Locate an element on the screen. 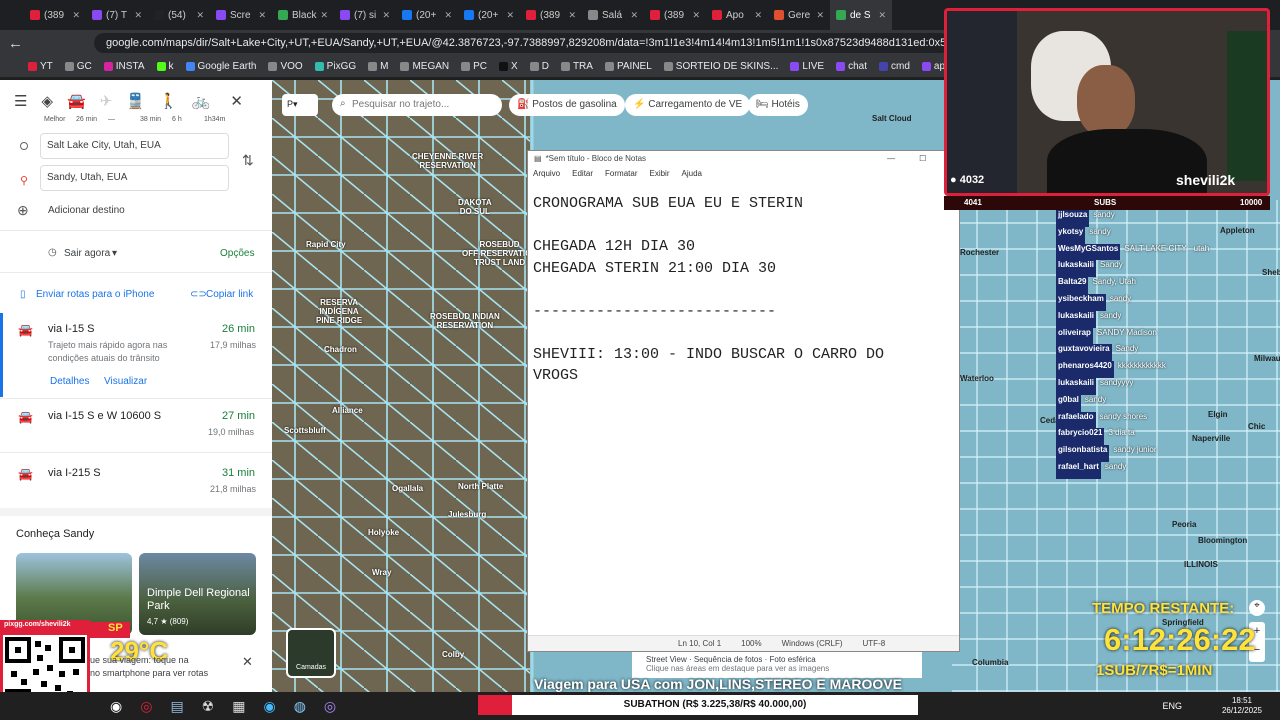  bookmark-item: chat is located at coordinates (851, 66).